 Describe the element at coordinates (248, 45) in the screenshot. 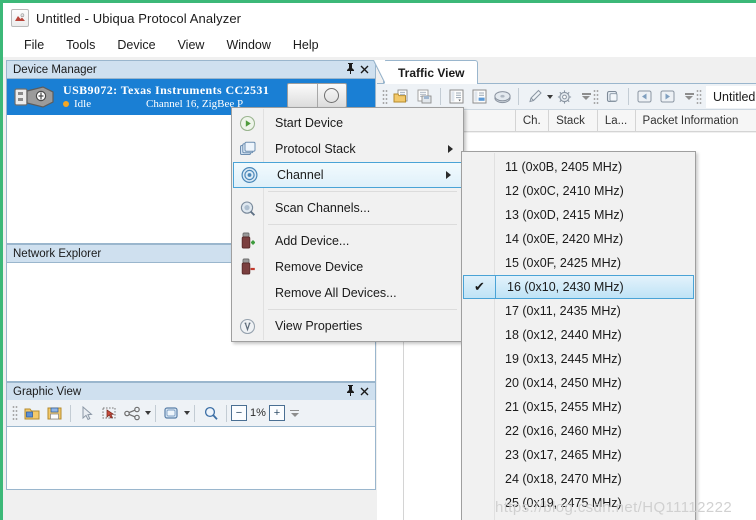

I see `menu-window: Window` at that location.